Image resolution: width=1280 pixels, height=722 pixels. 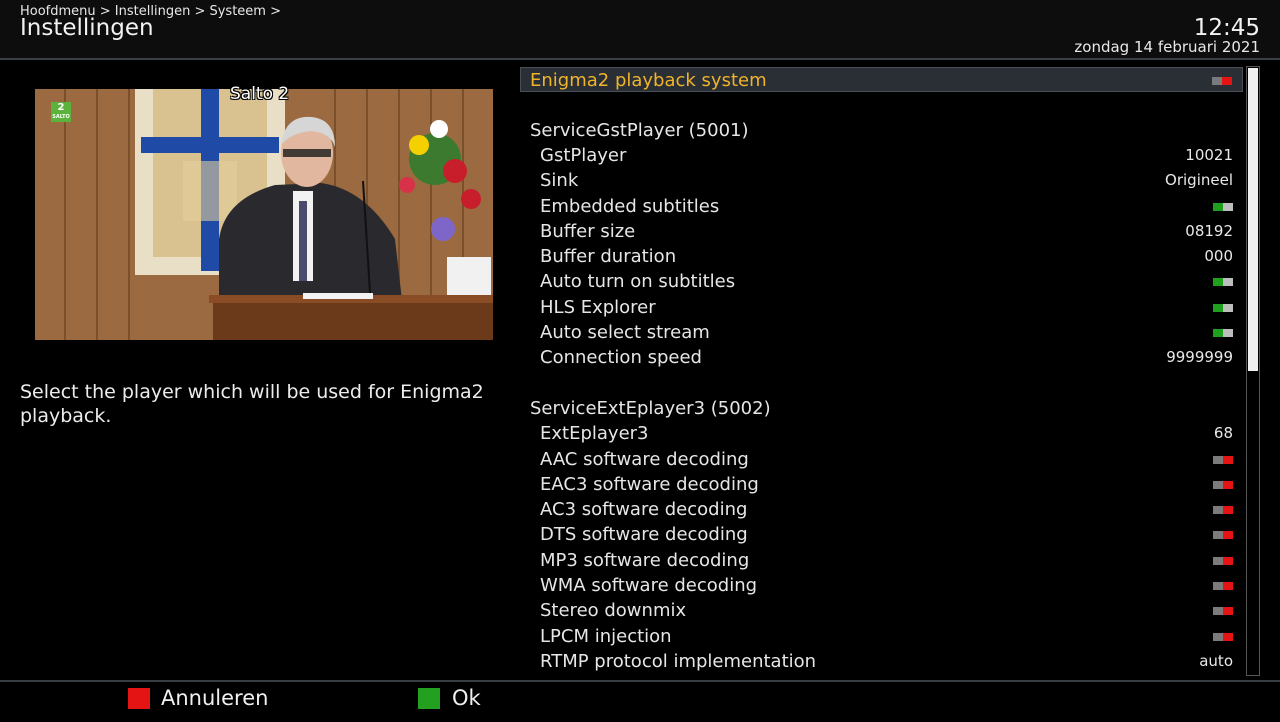 I want to click on setting-label: WMA software decoding, so click(x=649, y=585).